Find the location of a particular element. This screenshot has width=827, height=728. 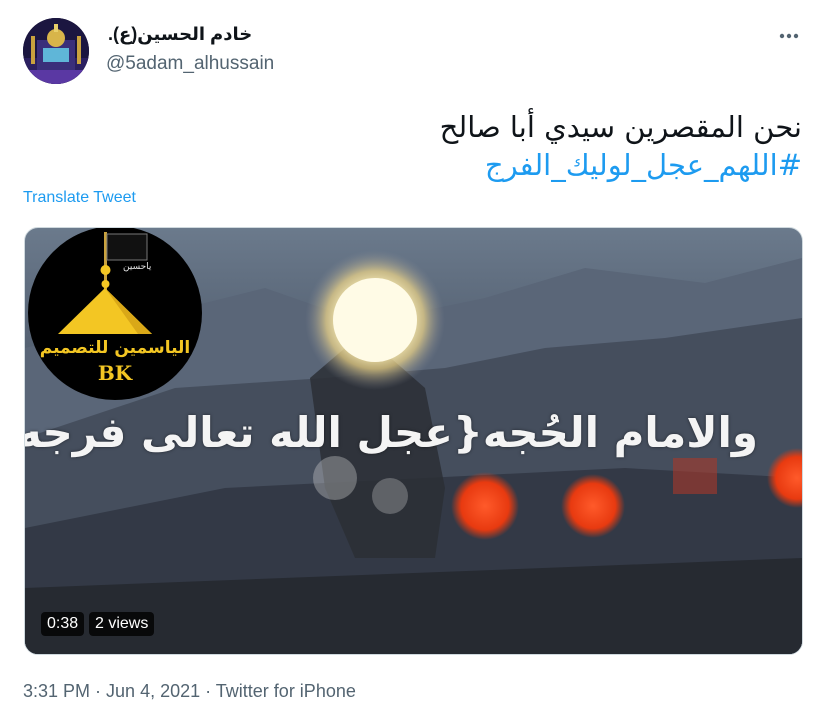

video-overlay-caption: والامام الحُجه{عجل الله تعالى فرجه} is located at coordinates (391, 432).